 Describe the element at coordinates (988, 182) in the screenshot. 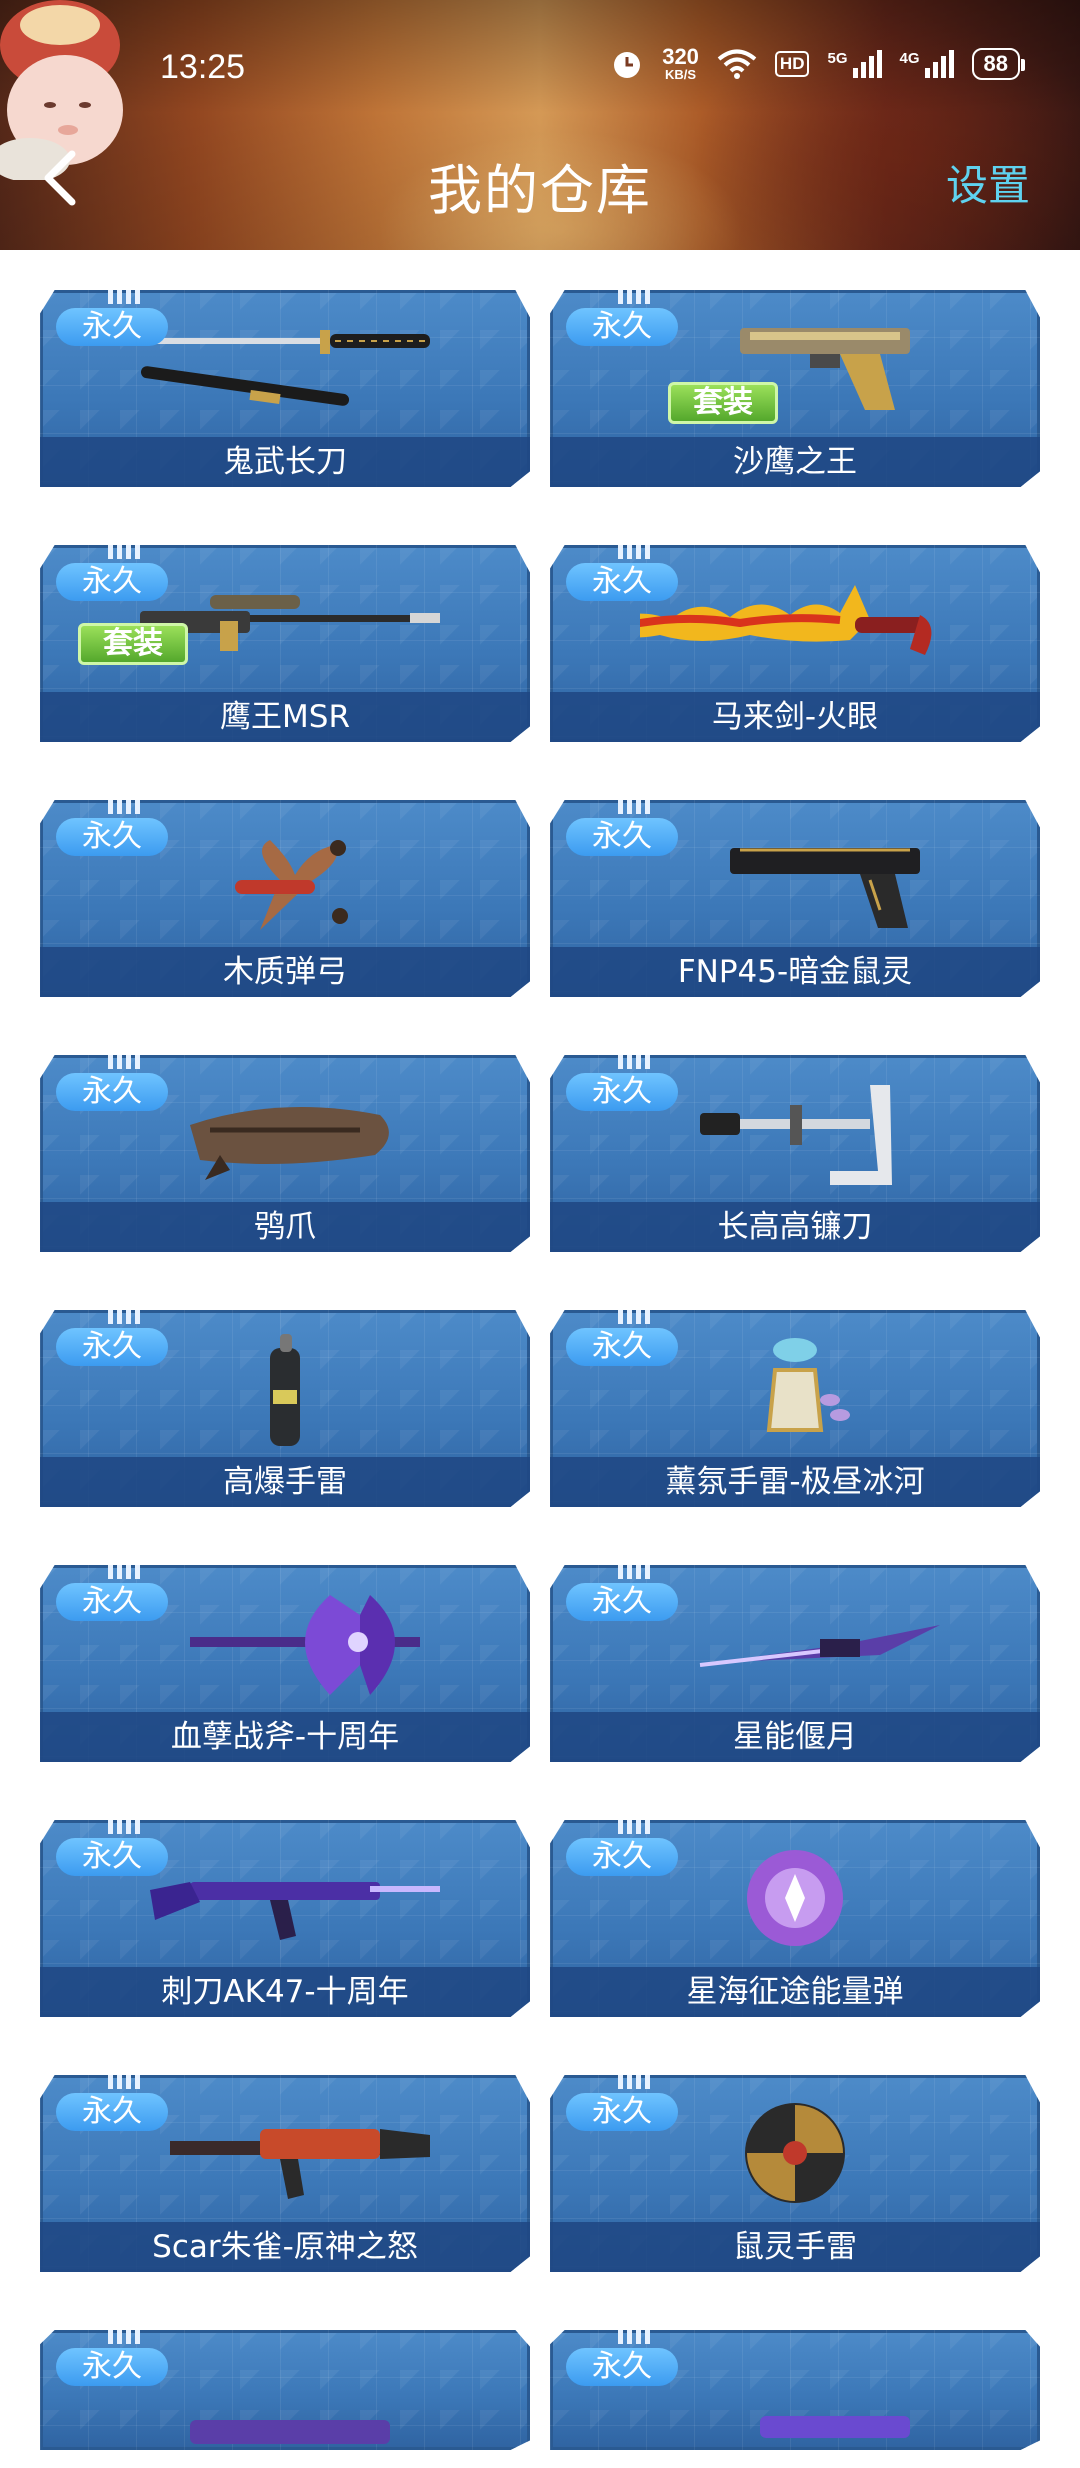

I see `settings-button: 设置` at that location.